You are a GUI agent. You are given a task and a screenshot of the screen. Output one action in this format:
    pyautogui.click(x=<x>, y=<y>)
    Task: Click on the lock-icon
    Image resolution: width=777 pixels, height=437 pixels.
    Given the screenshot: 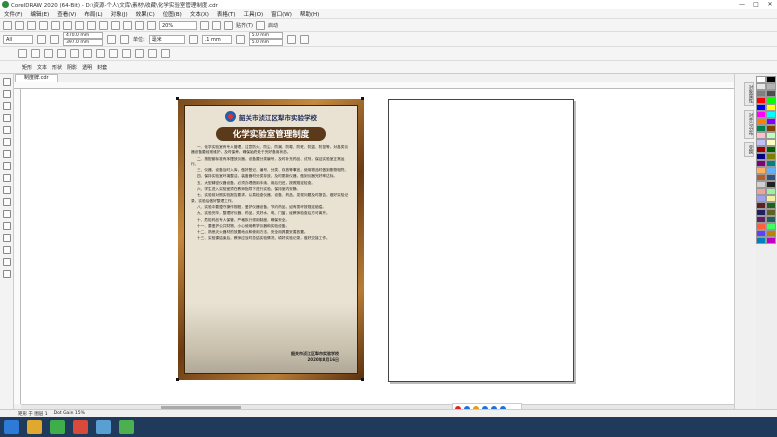 What is the action you would take?
    pyautogui.click(x=152, y=53)
    